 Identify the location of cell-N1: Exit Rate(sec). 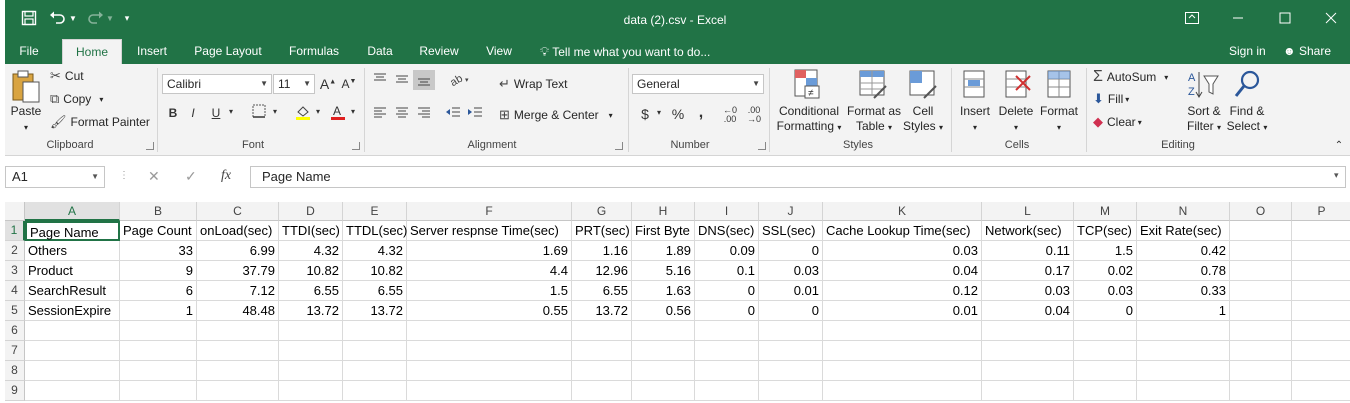
(1183, 231).